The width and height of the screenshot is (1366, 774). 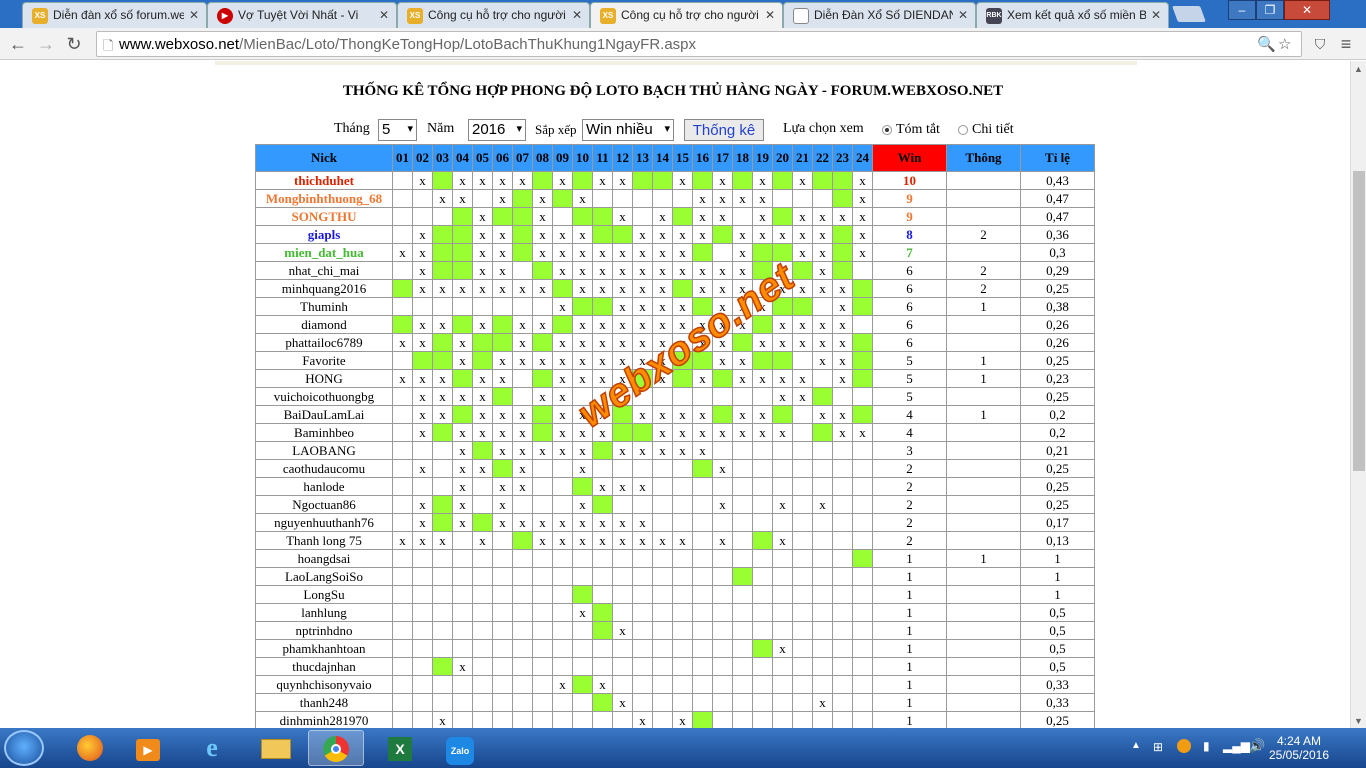 I want to click on scroll-up-icon: ▲, so click(x=1358, y=69).